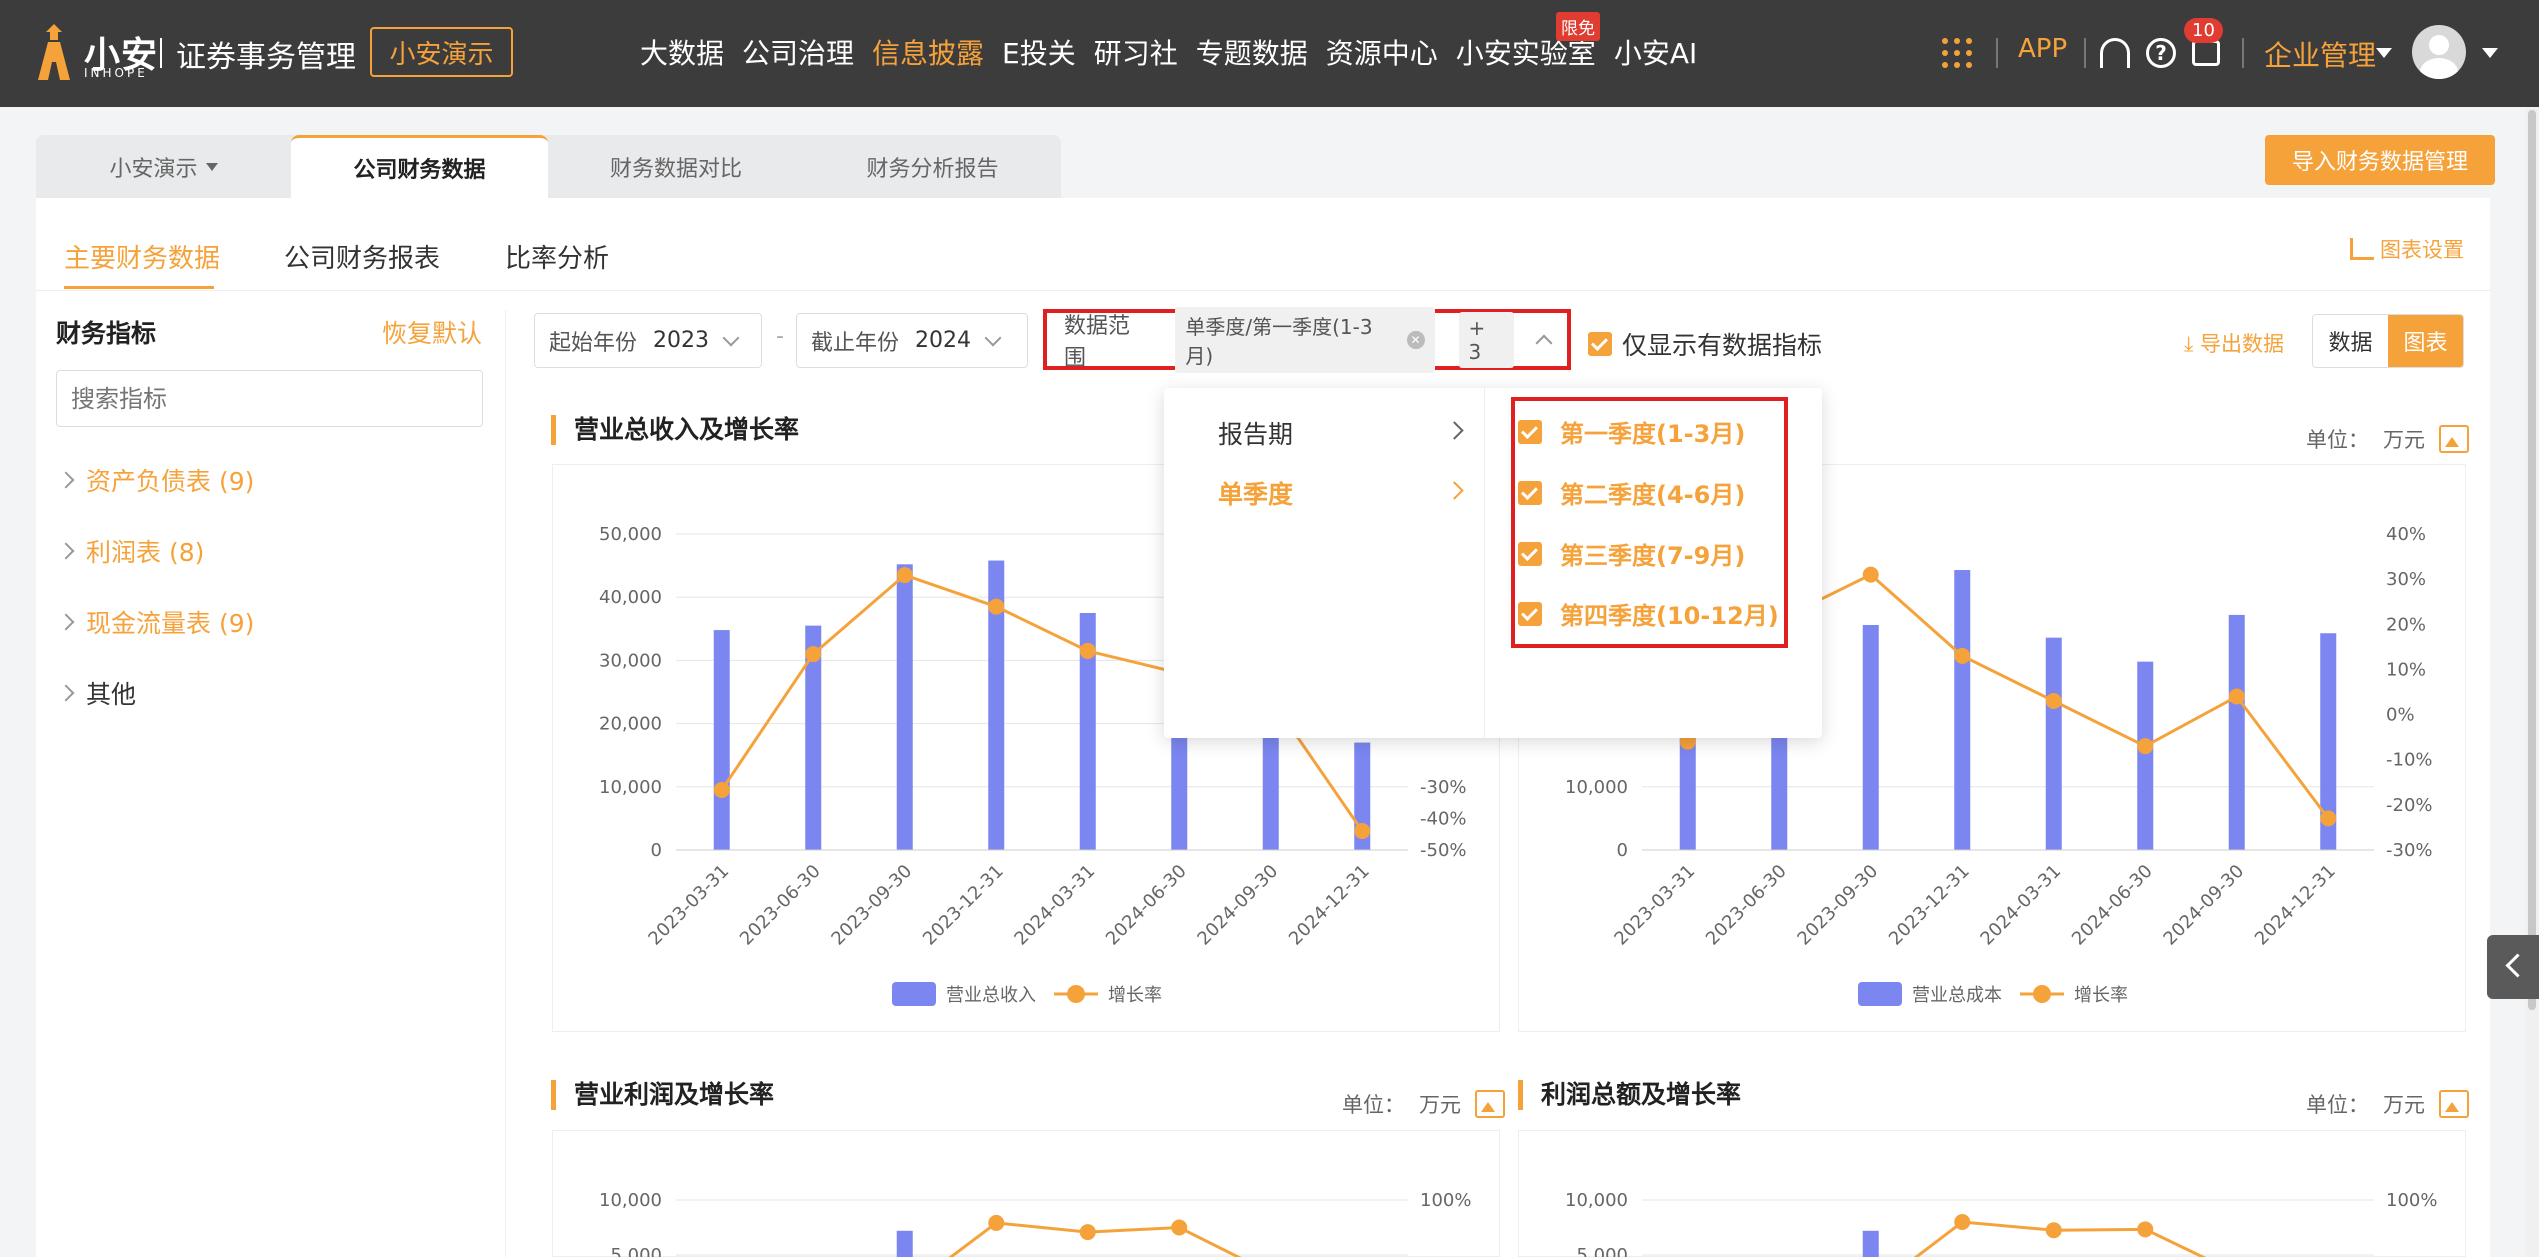 The height and width of the screenshot is (1257, 2539). I want to click on sidebar-item-other: 其他, so click(96, 693).